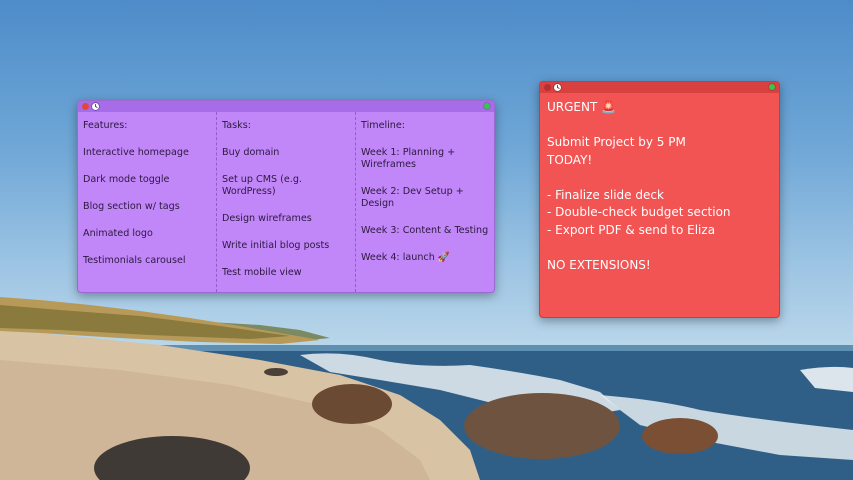 The width and height of the screenshot is (853, 480). Describe the element at coordinates (262, 272) in the screenshot. I see `list-item: Test mobile view` at that location.